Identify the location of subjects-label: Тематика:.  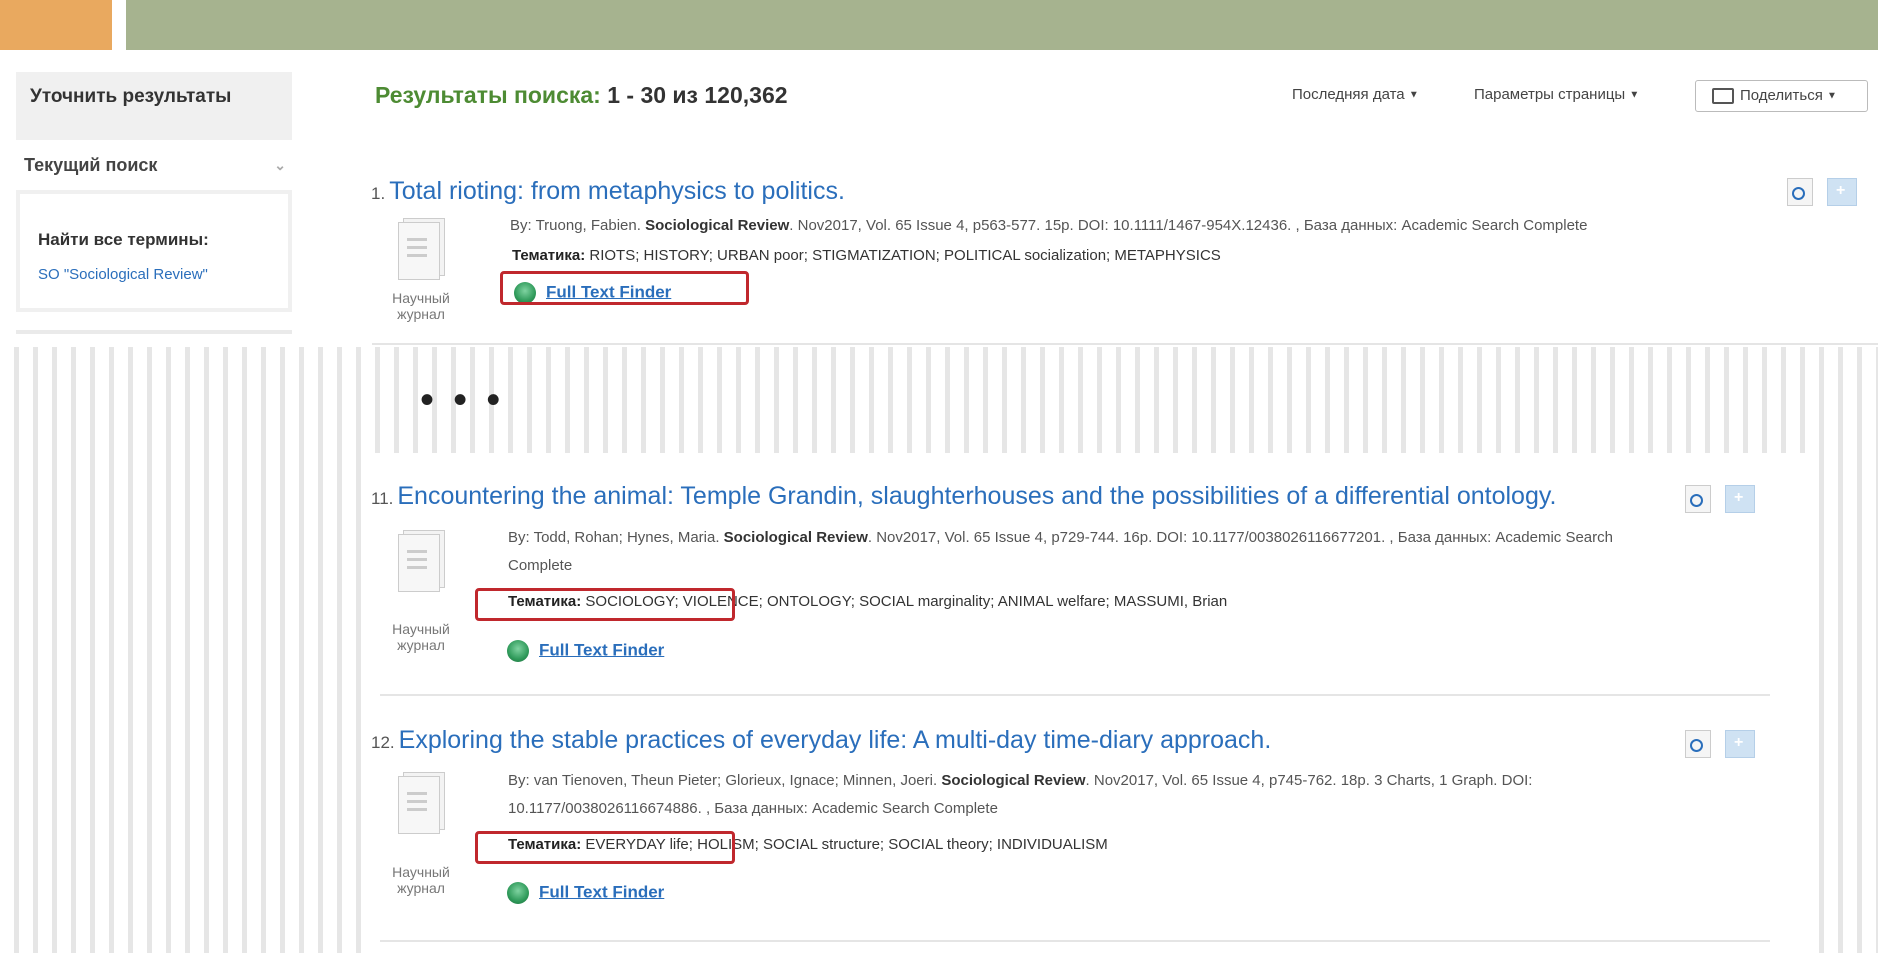
(549, 255).